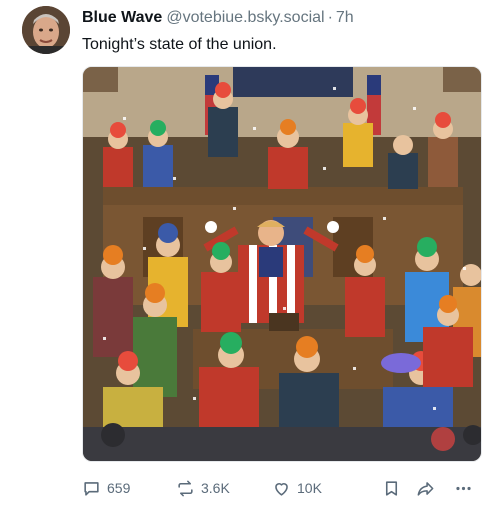 The height and width of the screenshot is (509, 500). What do you see at coordinates (309, 488) in the screenshot?
I see `like-count: 10K` at bounding box center [309, 488].